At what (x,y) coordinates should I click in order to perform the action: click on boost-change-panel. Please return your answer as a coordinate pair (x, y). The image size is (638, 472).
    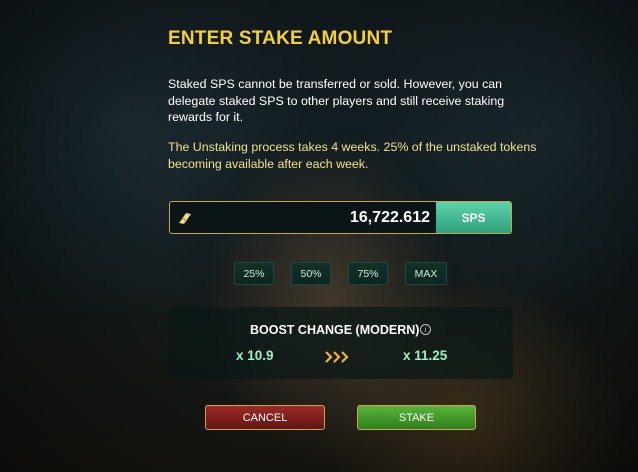
    Looking at the image, I should click on (340, 343).